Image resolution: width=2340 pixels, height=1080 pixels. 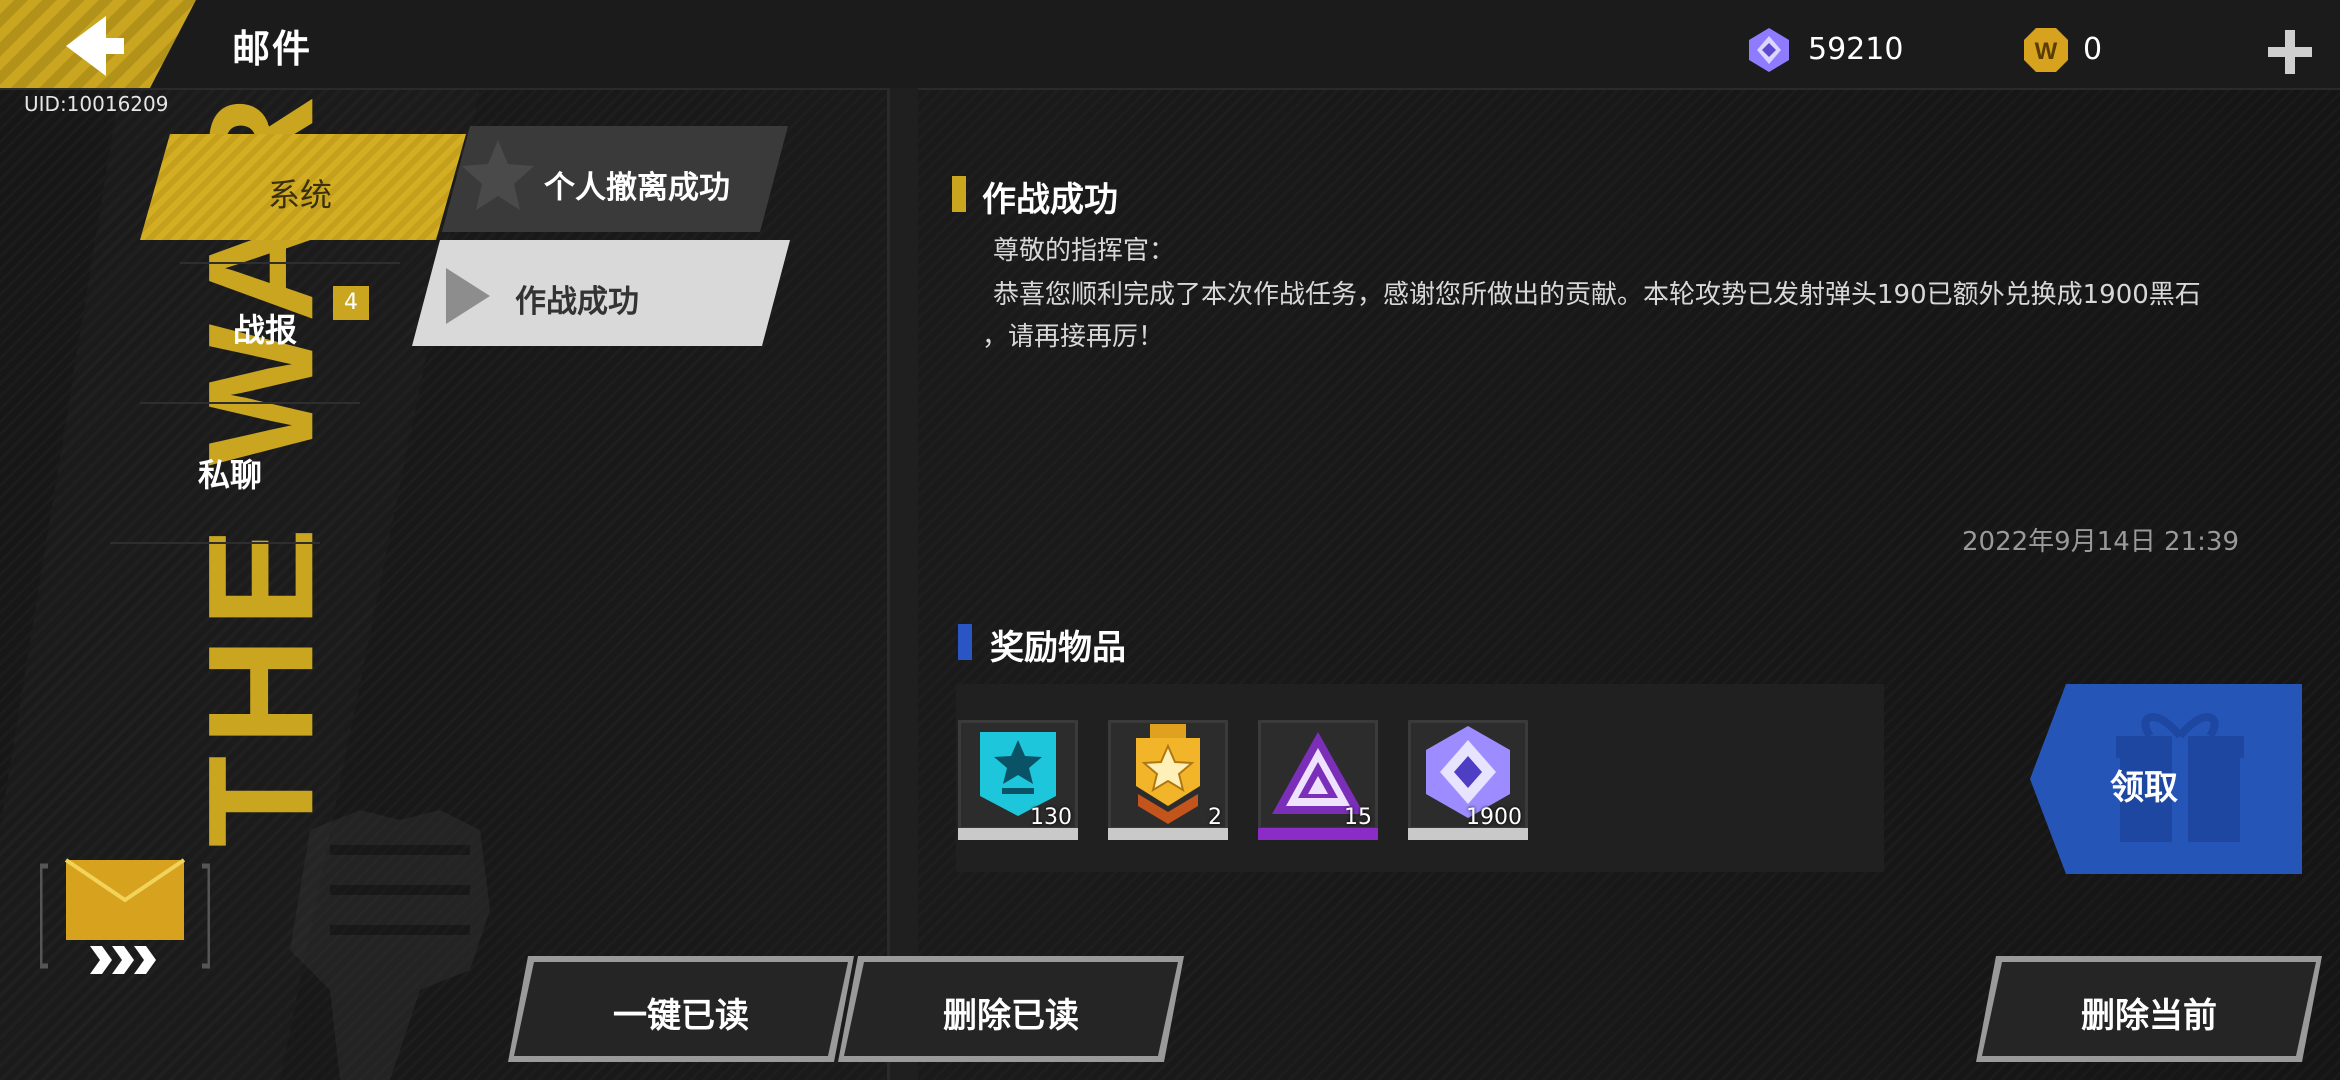 What do you see at coordinates (1051, 817) in the screenshot?
I see `reward-count: 130` at bounding box center [1051, 817].